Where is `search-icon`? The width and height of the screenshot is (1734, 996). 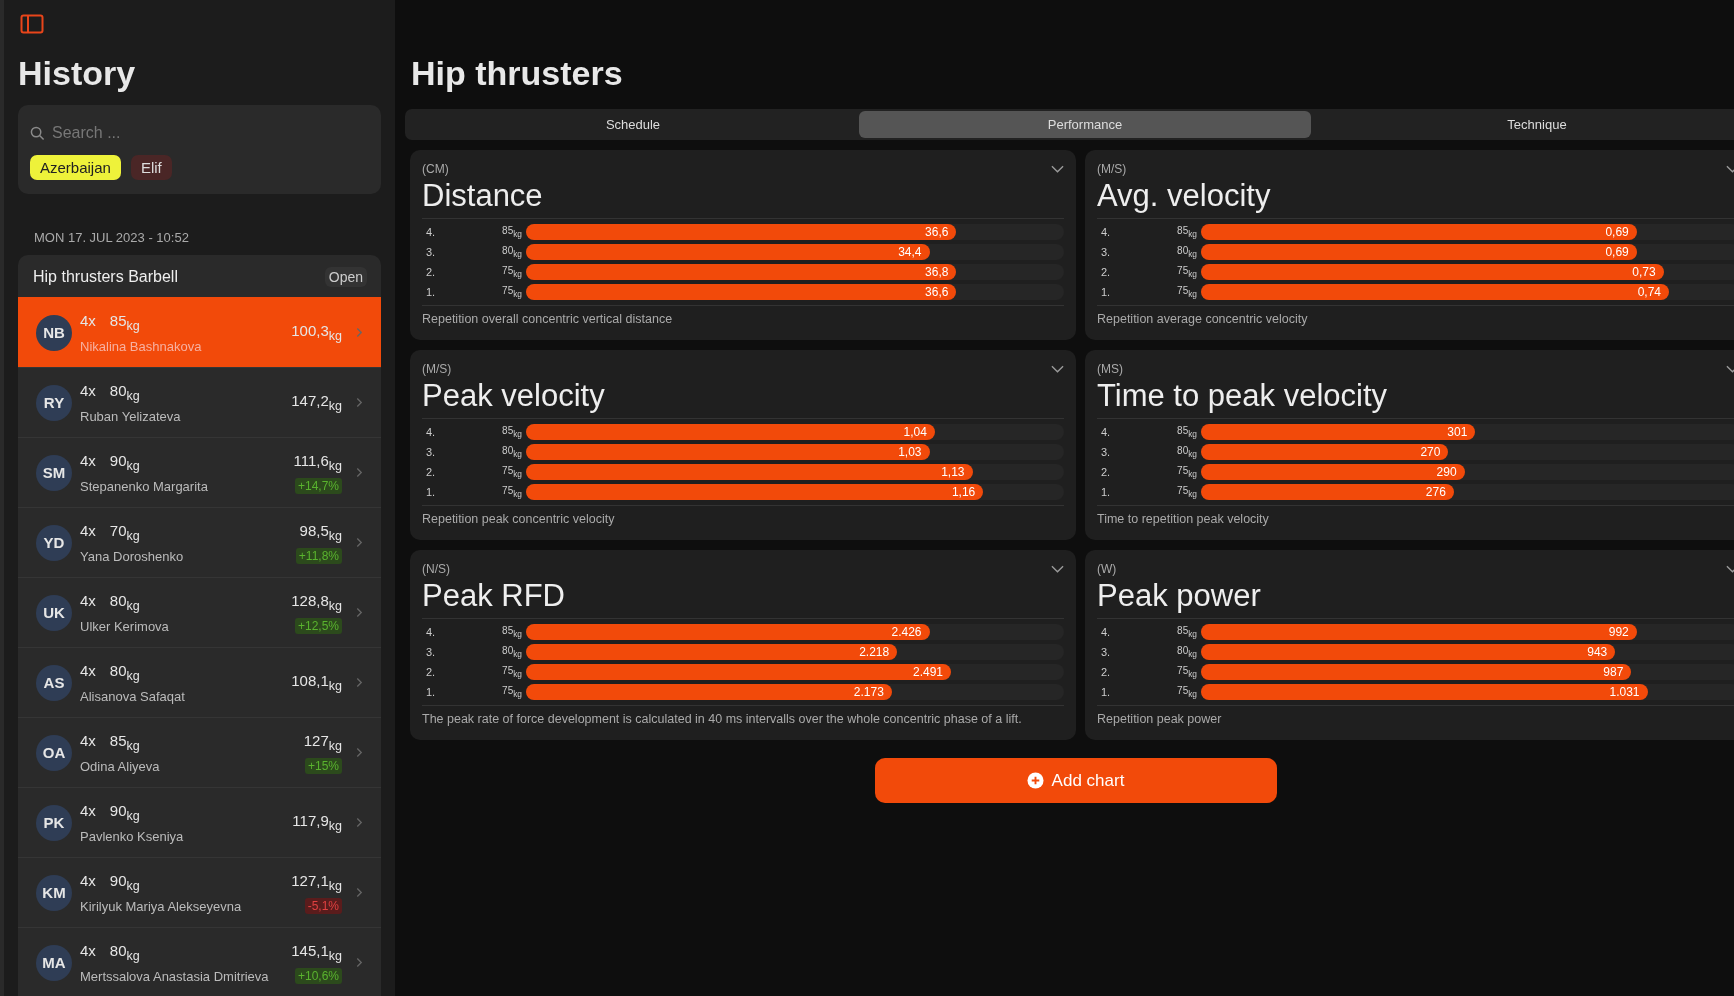 search-icon is located at coordinates (37, 133).